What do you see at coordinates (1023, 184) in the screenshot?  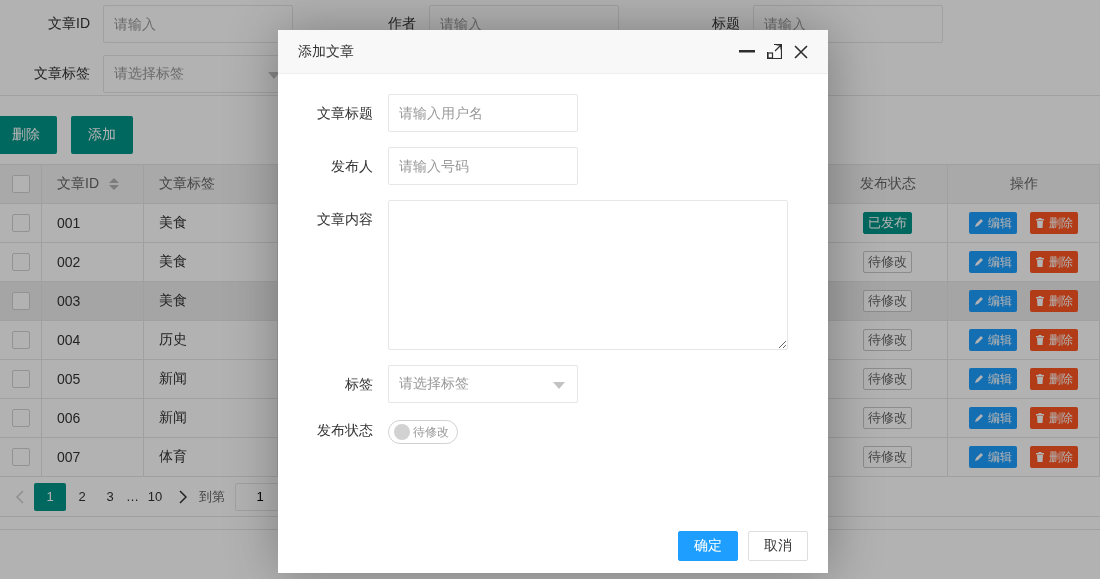 I see `column-header: 操作` at bounding box center [1023, 184].